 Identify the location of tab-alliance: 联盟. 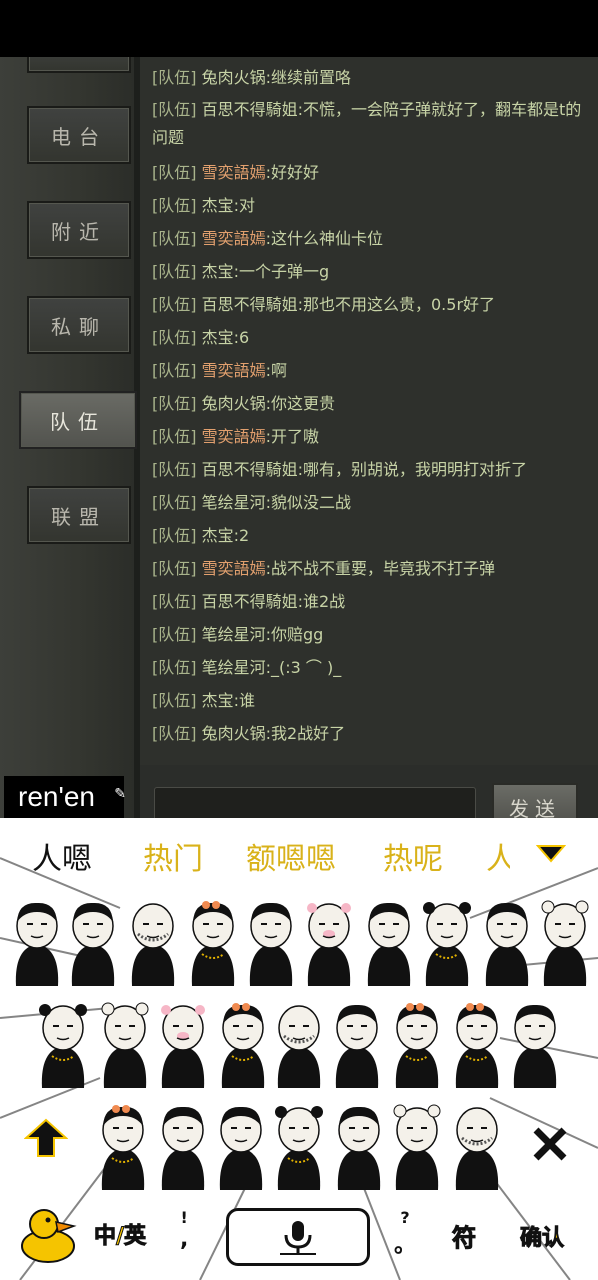
(79, 515).